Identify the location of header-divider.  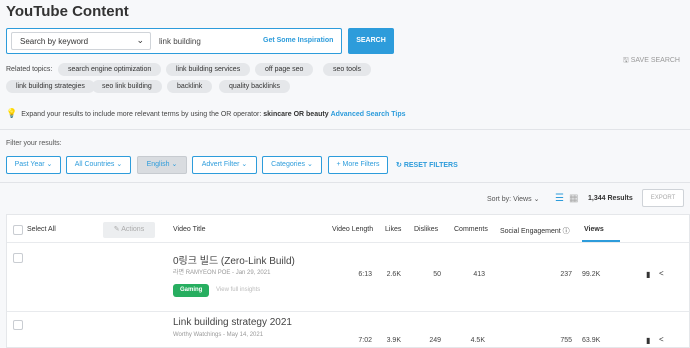
(348, 242).